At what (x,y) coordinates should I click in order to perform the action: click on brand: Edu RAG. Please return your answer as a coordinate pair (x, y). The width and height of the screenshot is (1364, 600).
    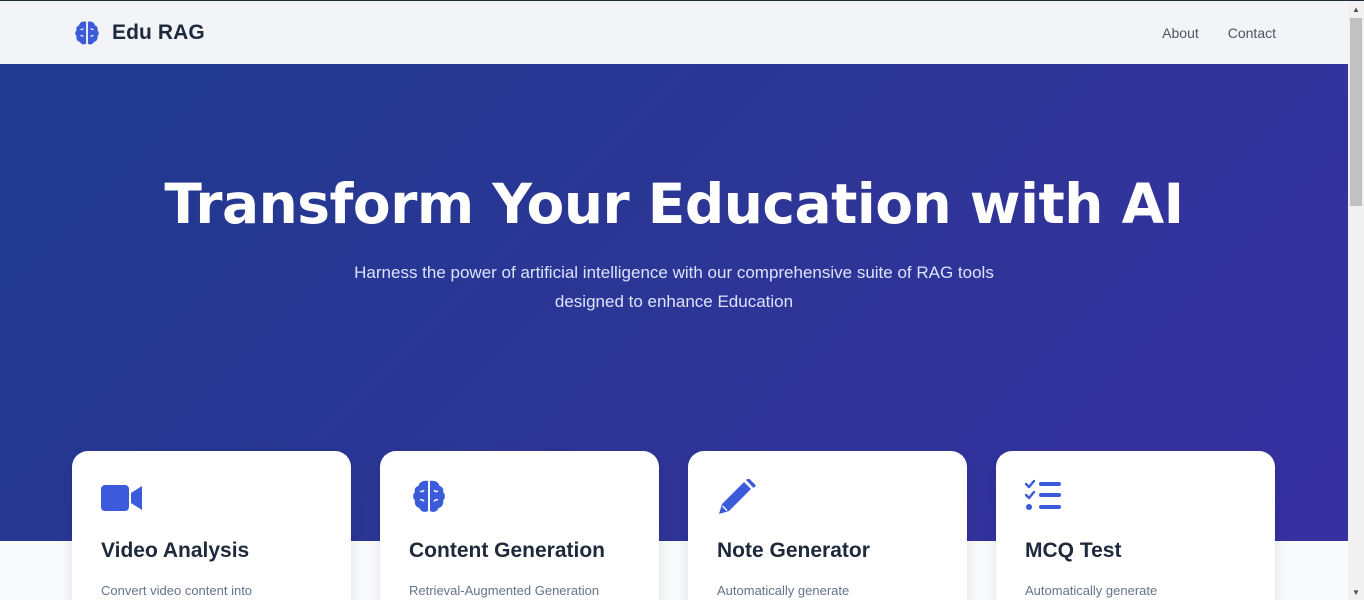
    Looking at the image, I should click on (138, 33).